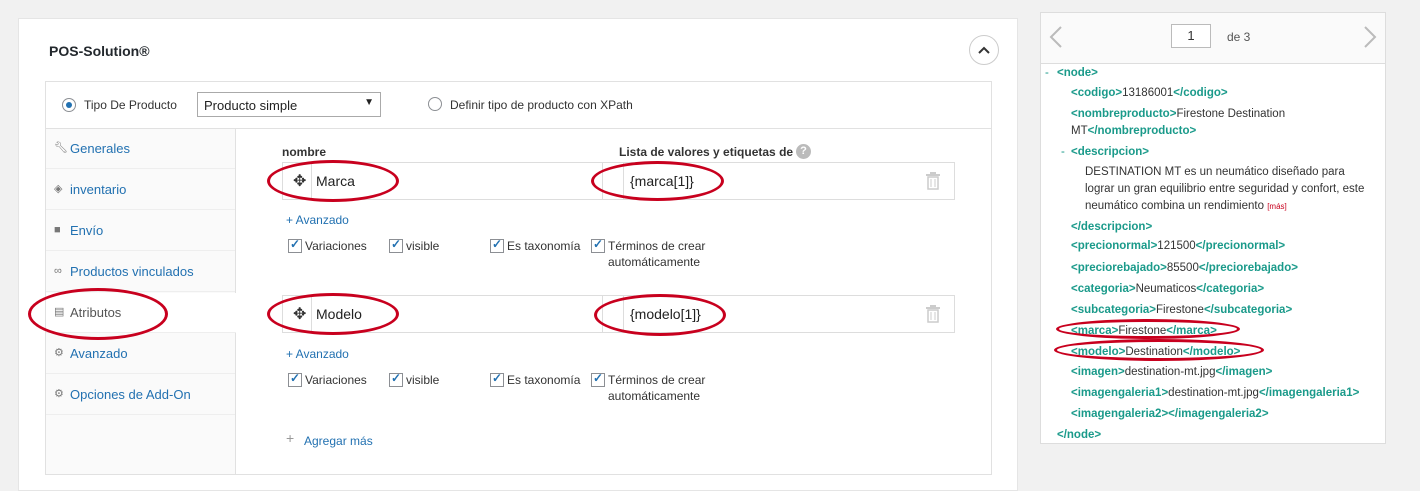 This screenshot has height=491, width=1420. Describe the element at coordinates (1174, 206) in the screenshot. I see `xml-descripcion-3-text: neumático combina un rendimiento` at that location.